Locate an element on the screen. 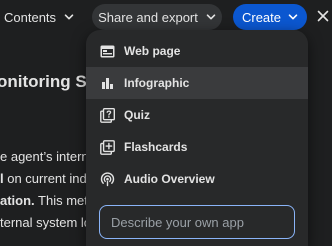  document-line: l on current ind is located at coordinates (43, 178).